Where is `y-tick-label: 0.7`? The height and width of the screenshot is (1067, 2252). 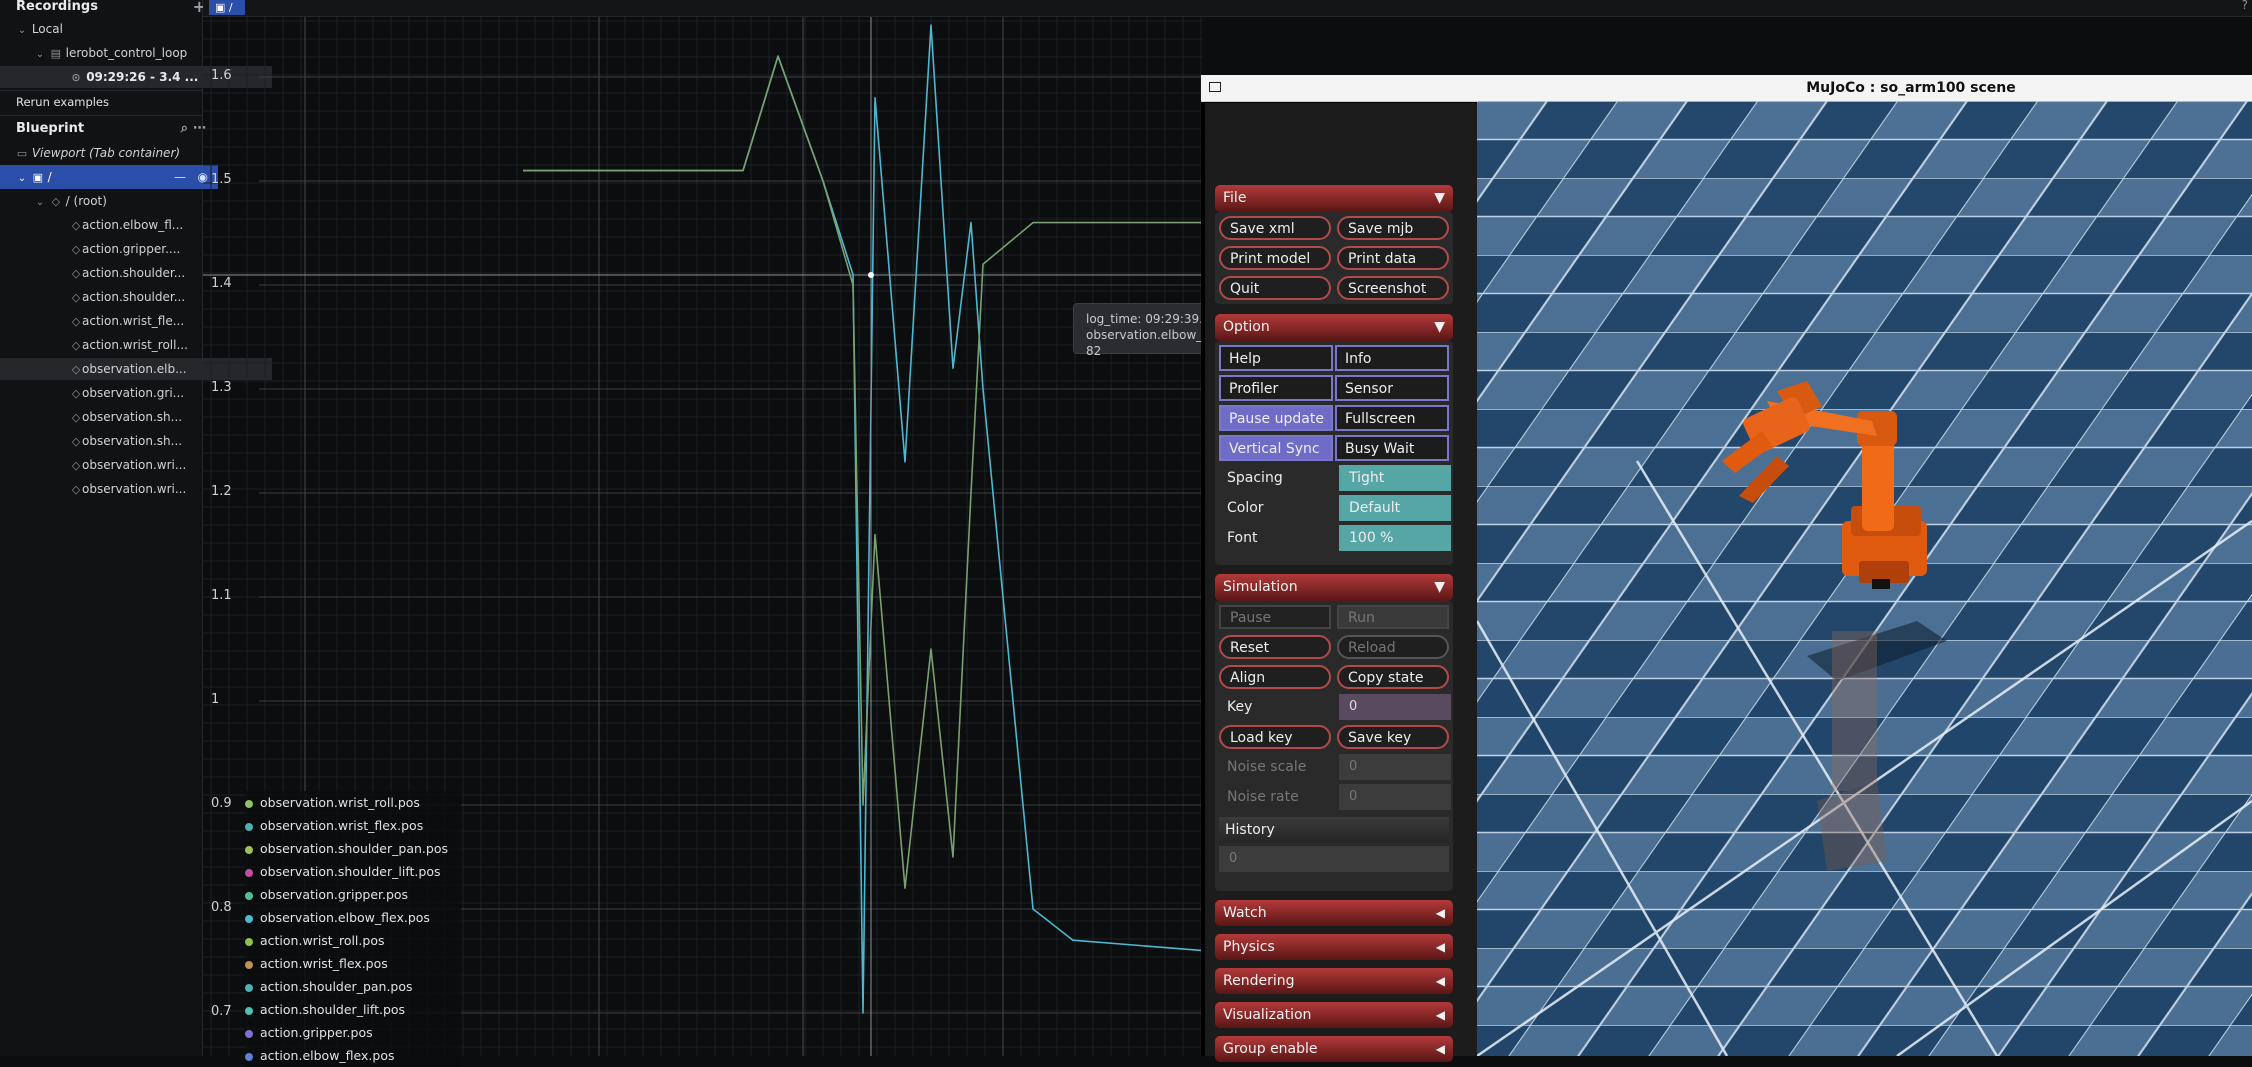 y-tick-label: 0.7 is located at coordinates (221, 1011).